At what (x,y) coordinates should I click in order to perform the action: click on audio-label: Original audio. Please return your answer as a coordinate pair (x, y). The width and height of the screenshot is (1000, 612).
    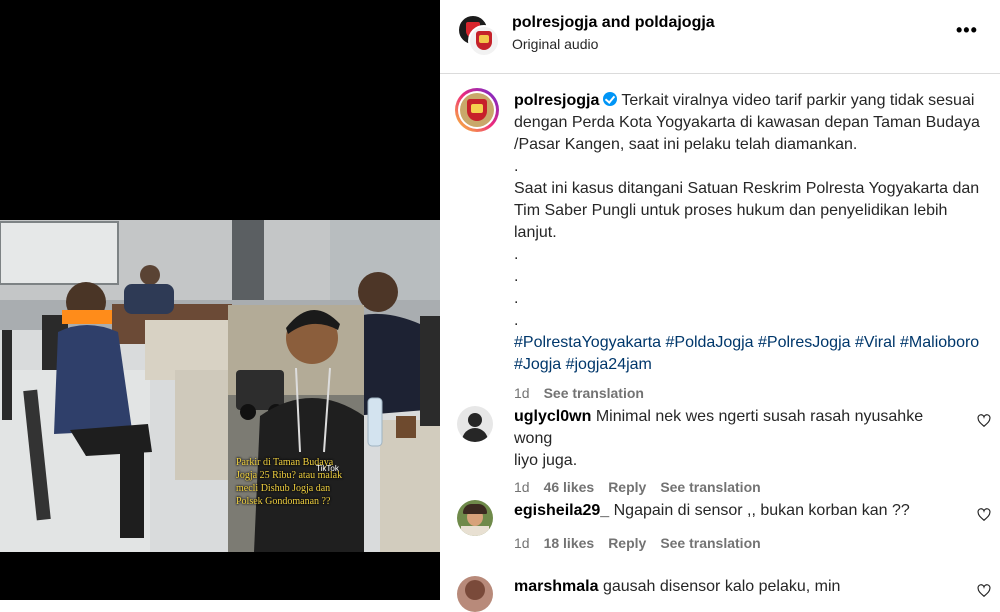
    Looking at the image, I should click on (555, 44).